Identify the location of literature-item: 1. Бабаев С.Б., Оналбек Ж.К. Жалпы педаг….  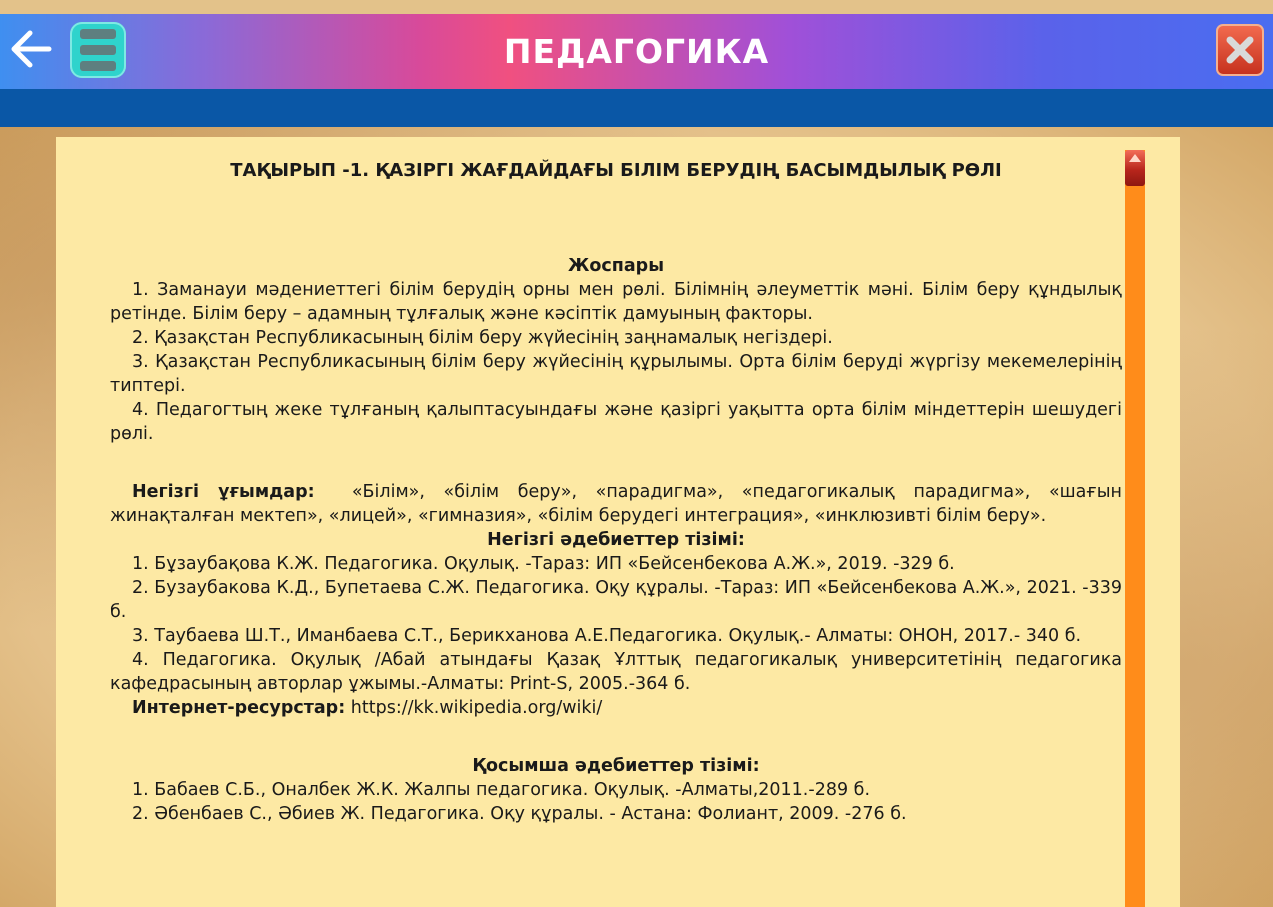
(501, 790).